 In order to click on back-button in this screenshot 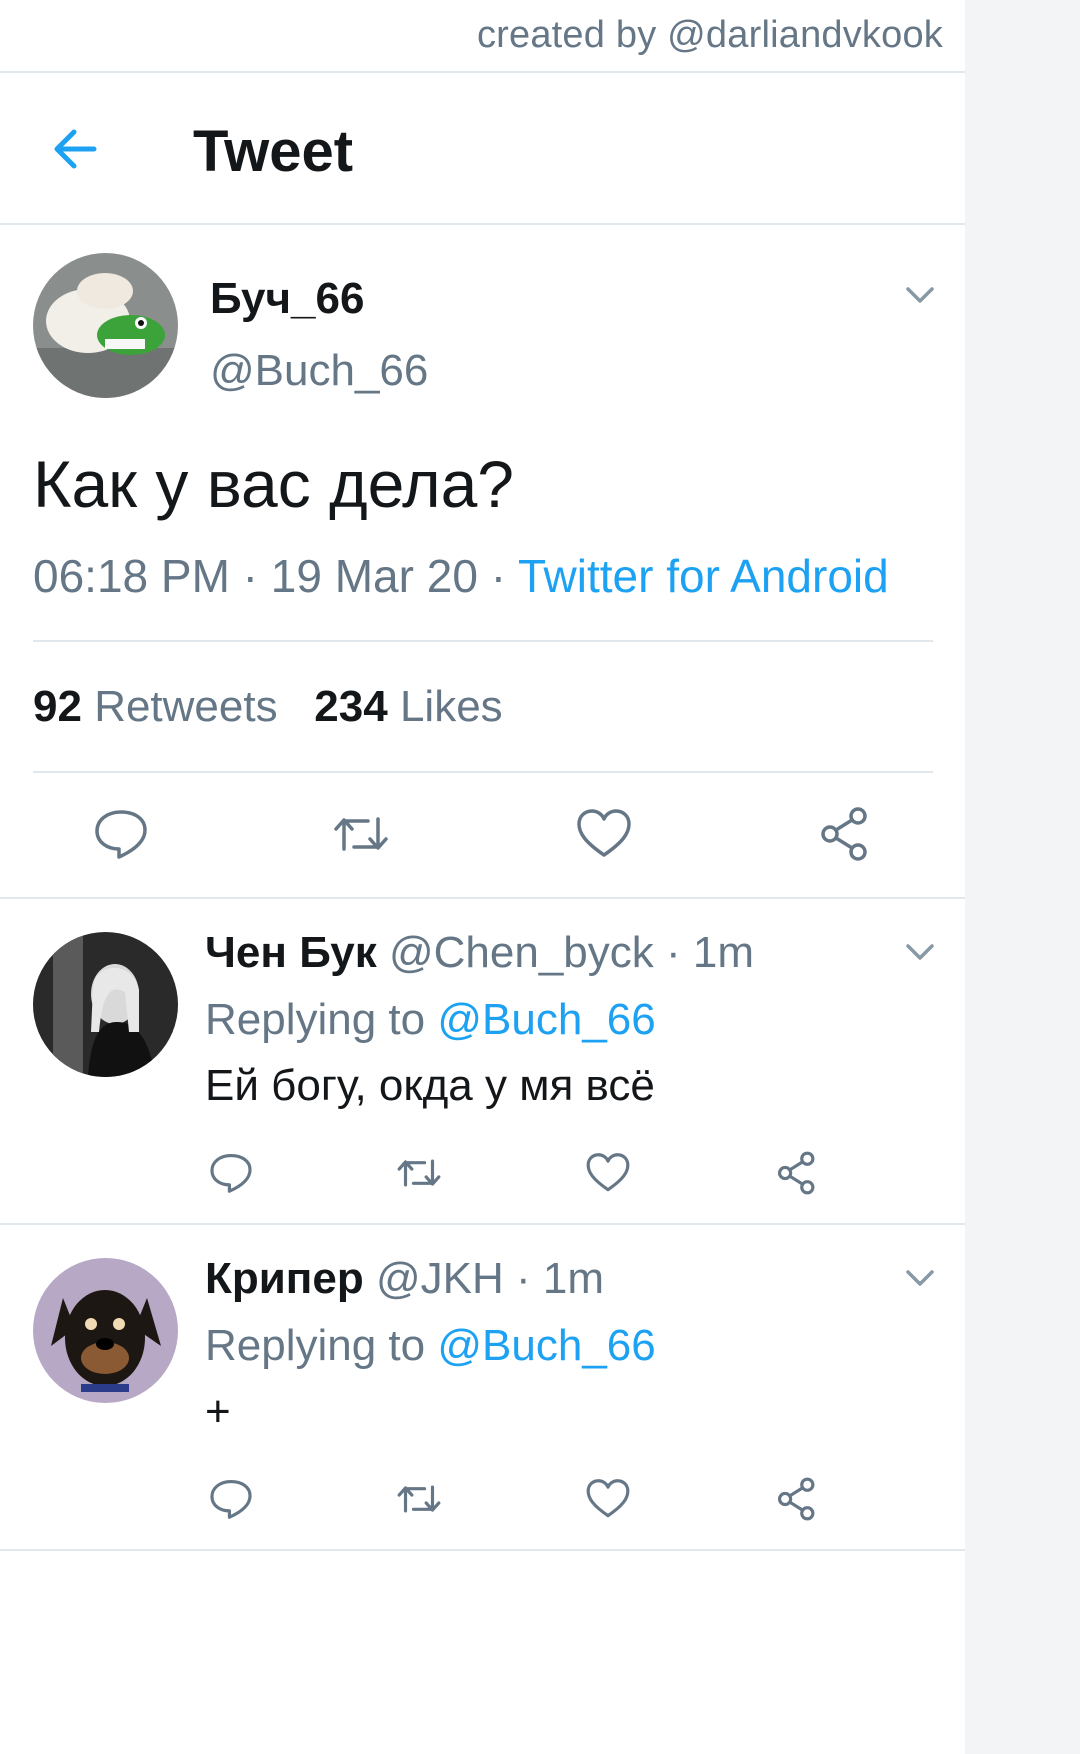, I will do `click(77, 149)`.